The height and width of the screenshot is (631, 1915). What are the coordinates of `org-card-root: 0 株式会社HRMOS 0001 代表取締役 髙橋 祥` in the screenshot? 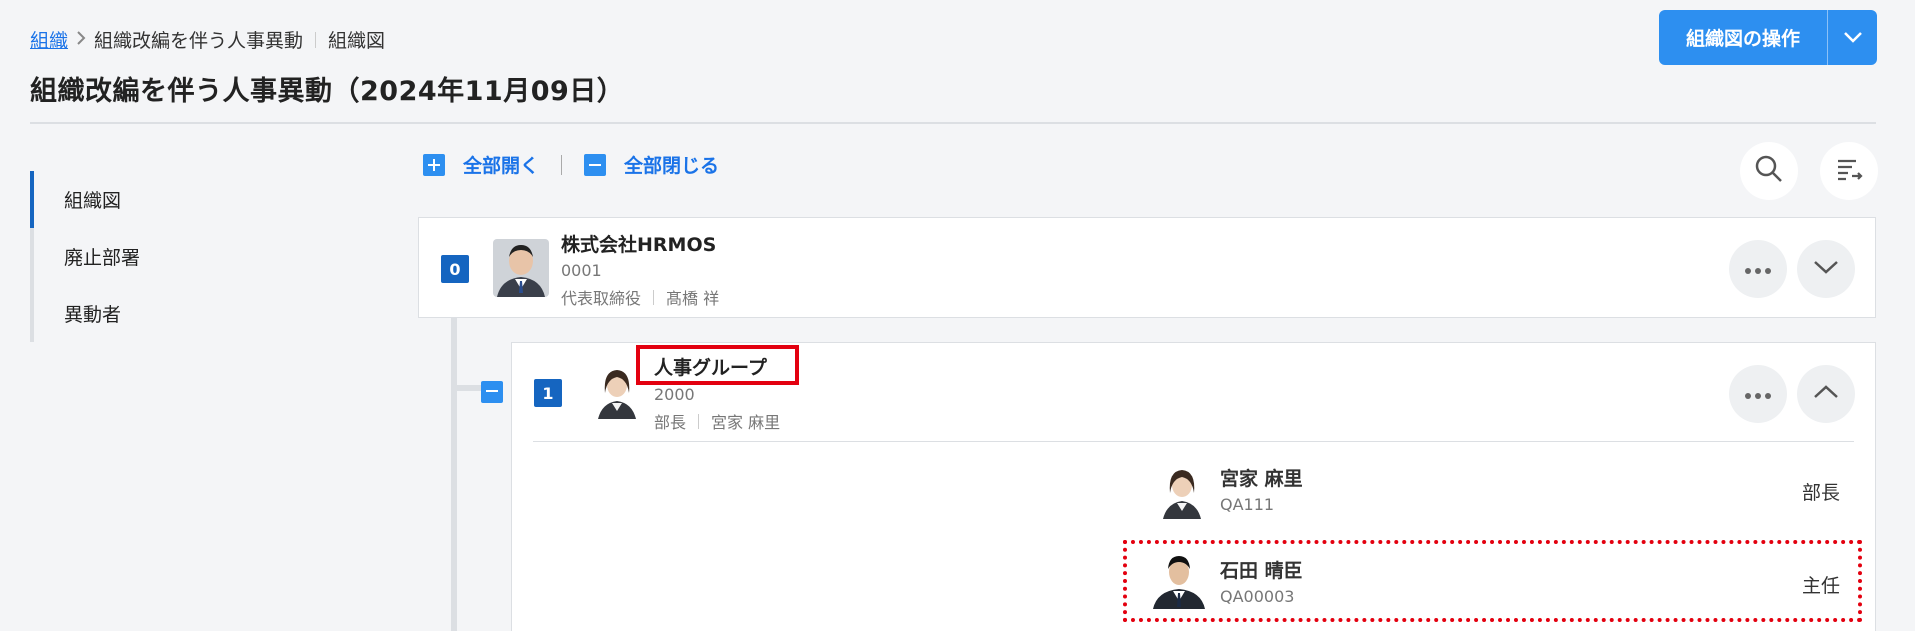 It's located at (1147, 267).